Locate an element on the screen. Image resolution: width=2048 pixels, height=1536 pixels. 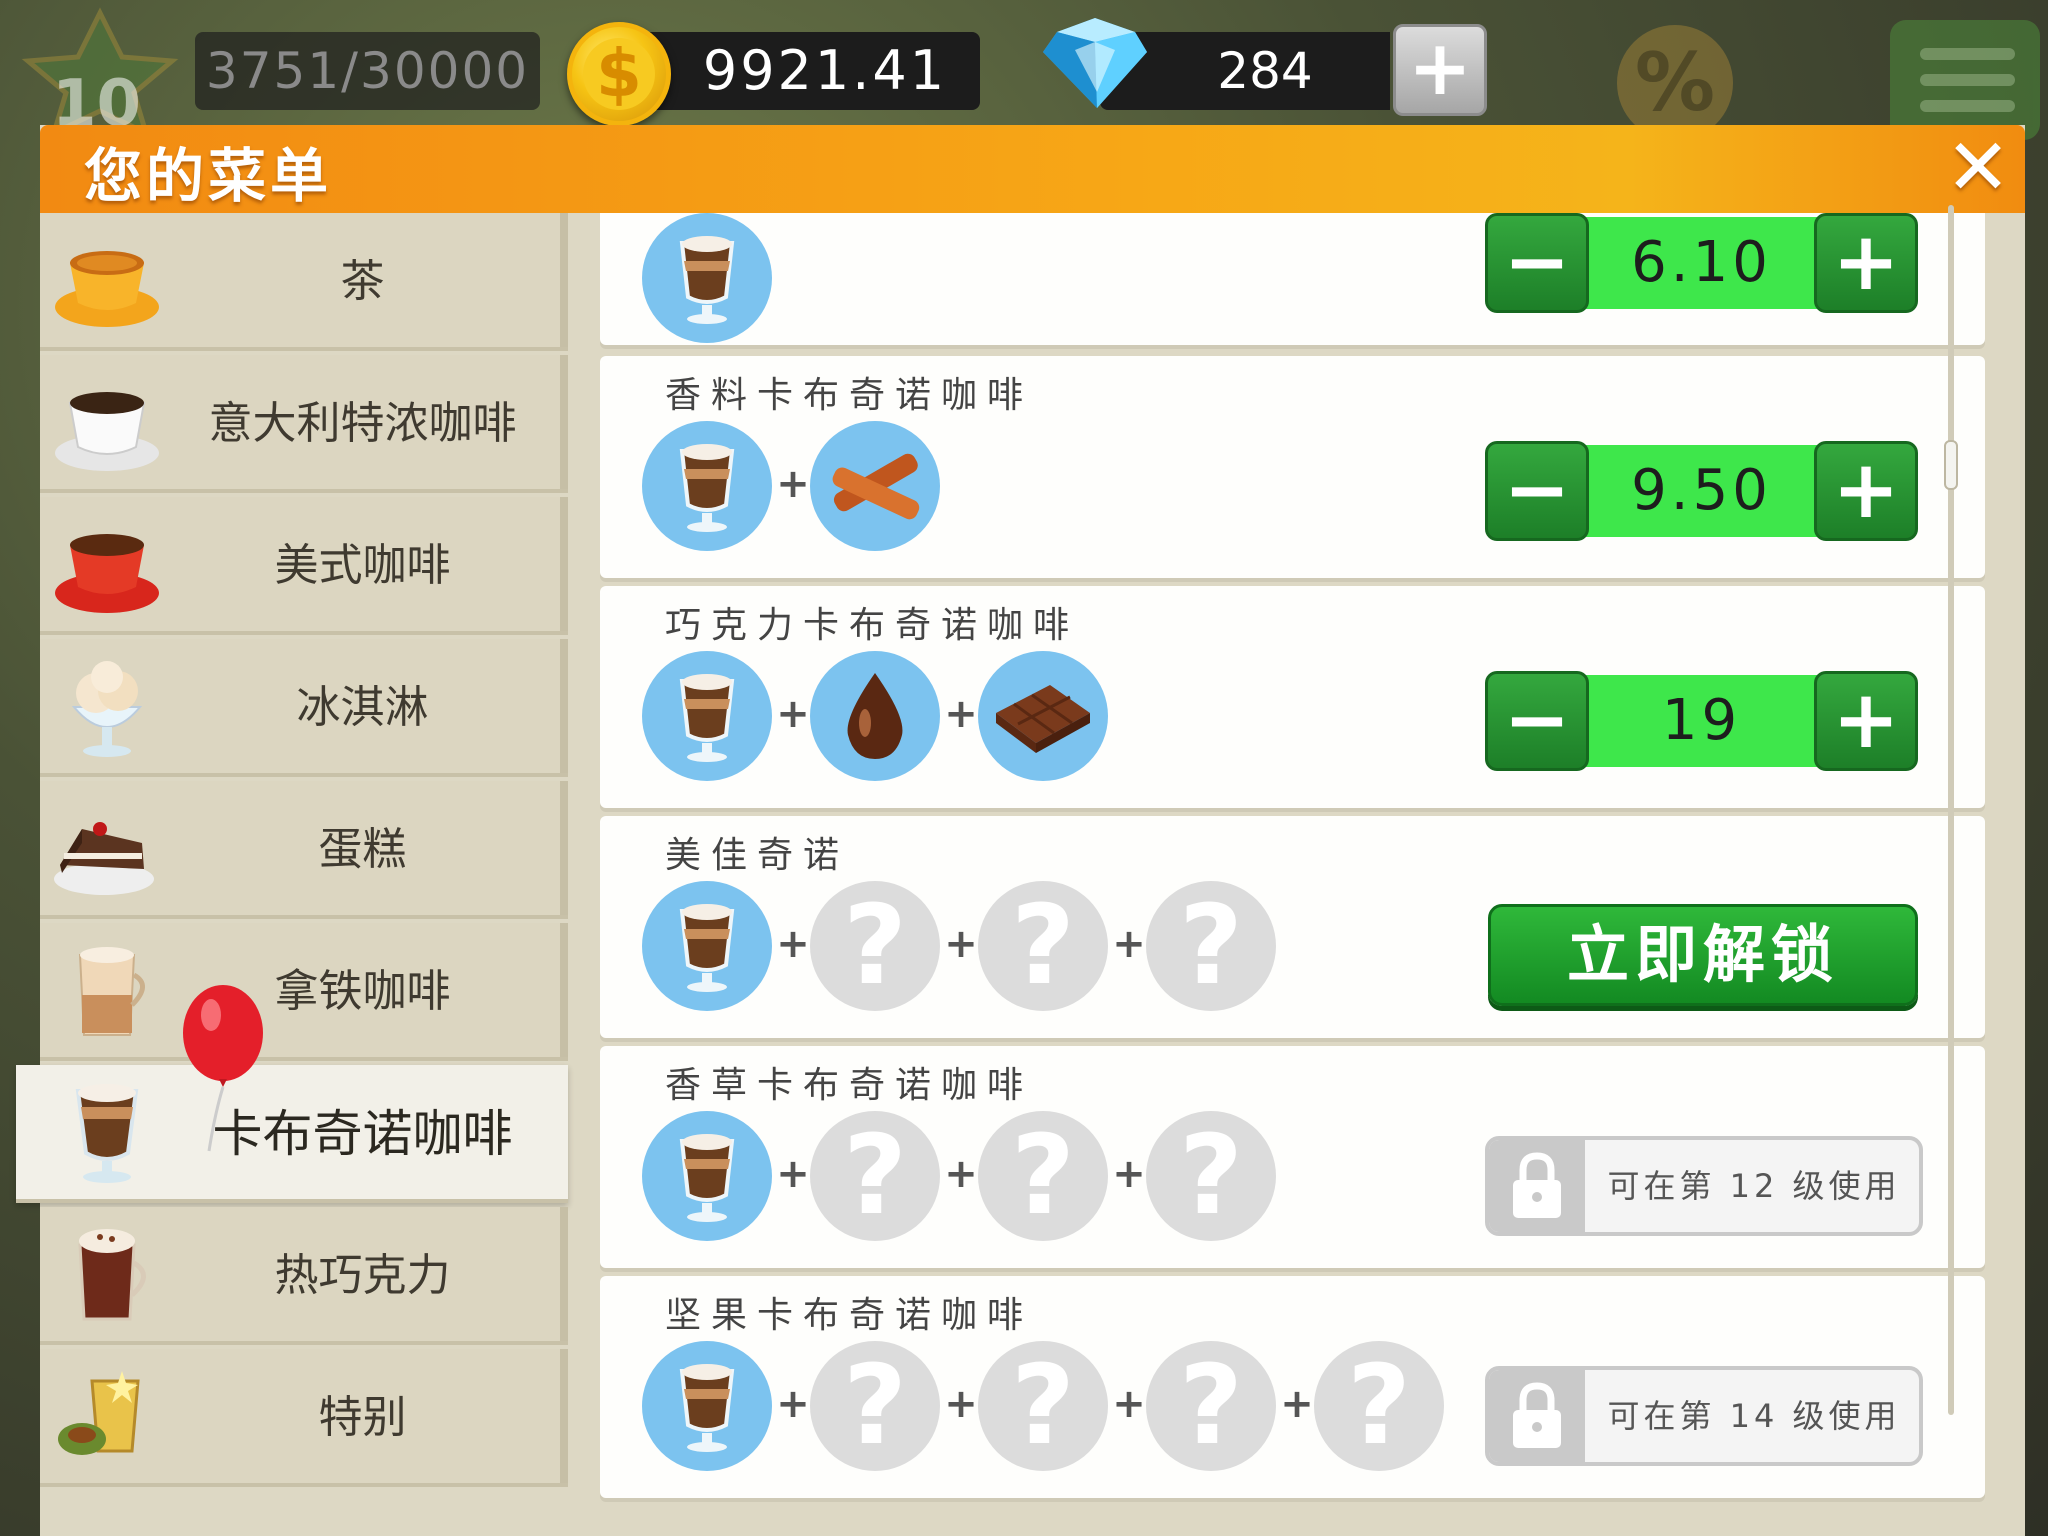
diamond-icon is located at coordinates (1095, 63).